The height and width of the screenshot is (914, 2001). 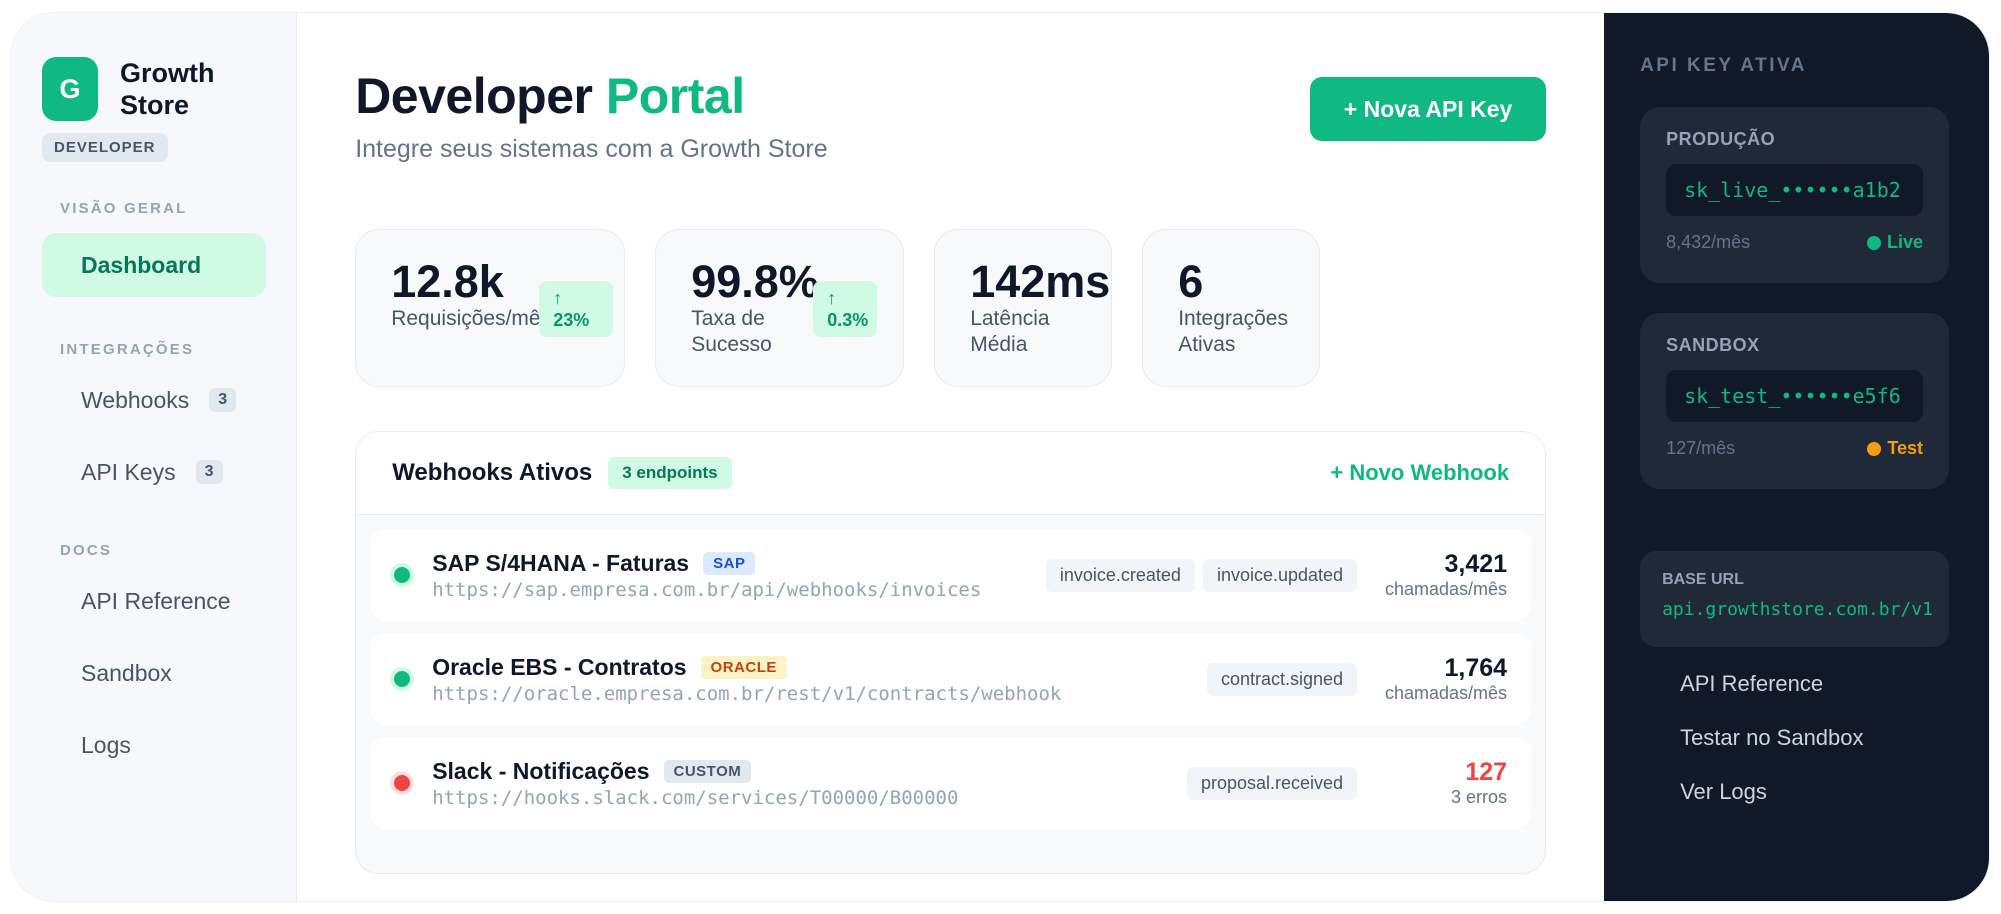 I want to click on key-status: Live, so click(x=1894, y=242).